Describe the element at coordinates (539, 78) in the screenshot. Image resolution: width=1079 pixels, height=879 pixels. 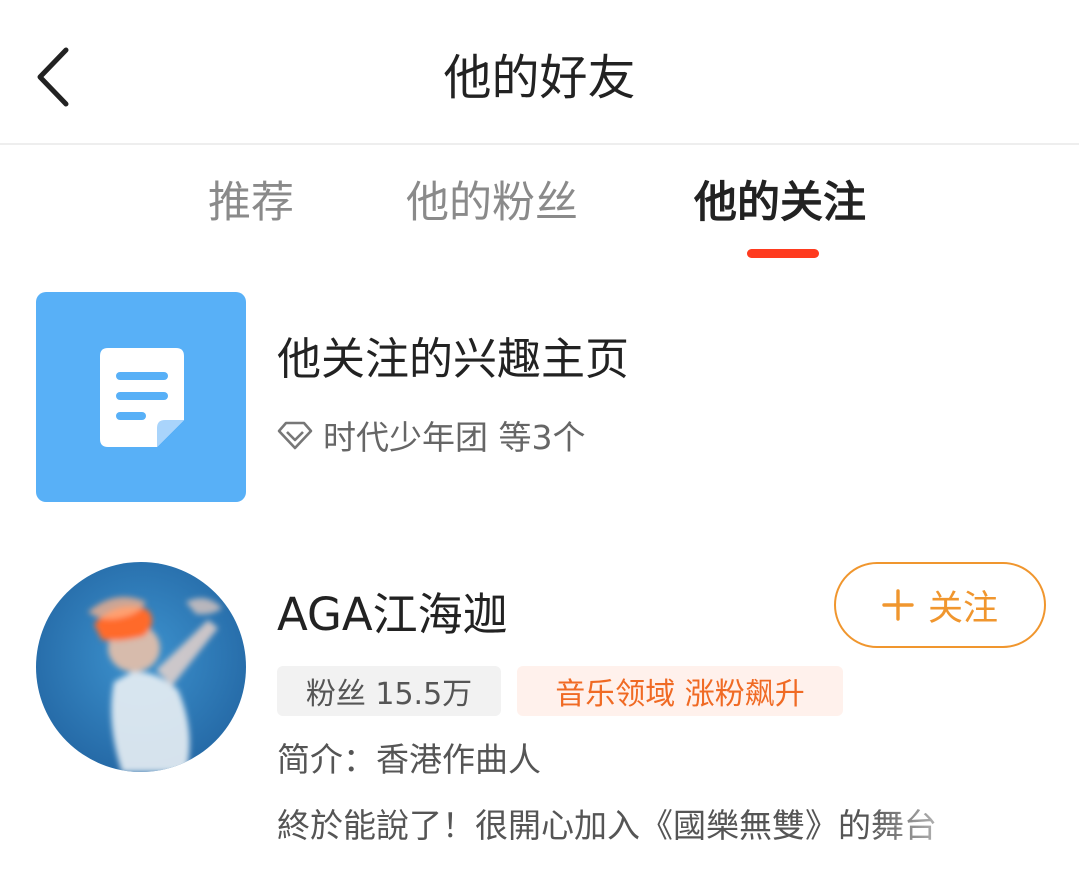
I see `page-title: 他的好友` at that location.